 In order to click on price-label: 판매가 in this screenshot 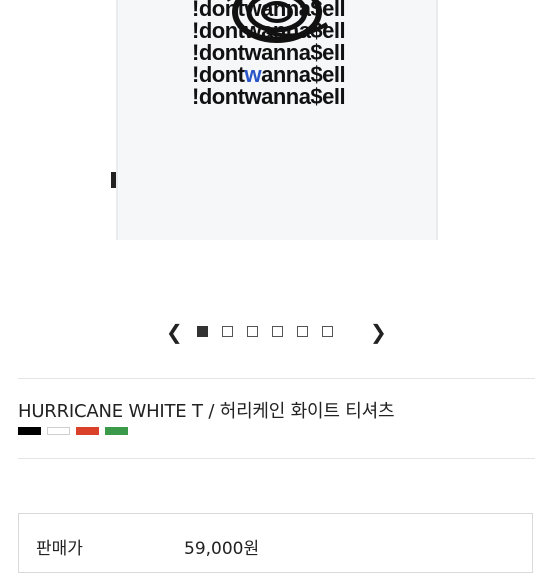, I will do `click(59, 549)`.